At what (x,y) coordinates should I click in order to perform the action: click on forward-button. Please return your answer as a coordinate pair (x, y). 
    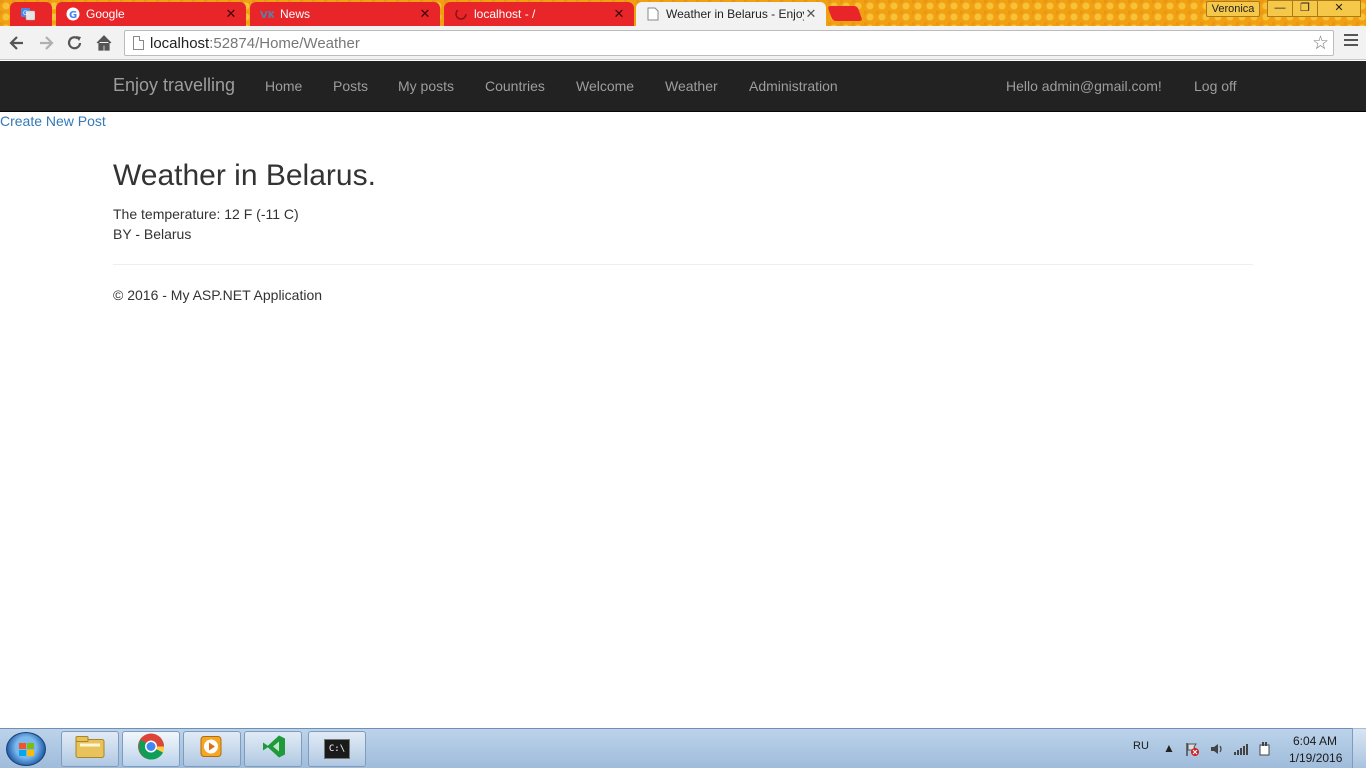
    Looking at the image, I should click on (46, 43).